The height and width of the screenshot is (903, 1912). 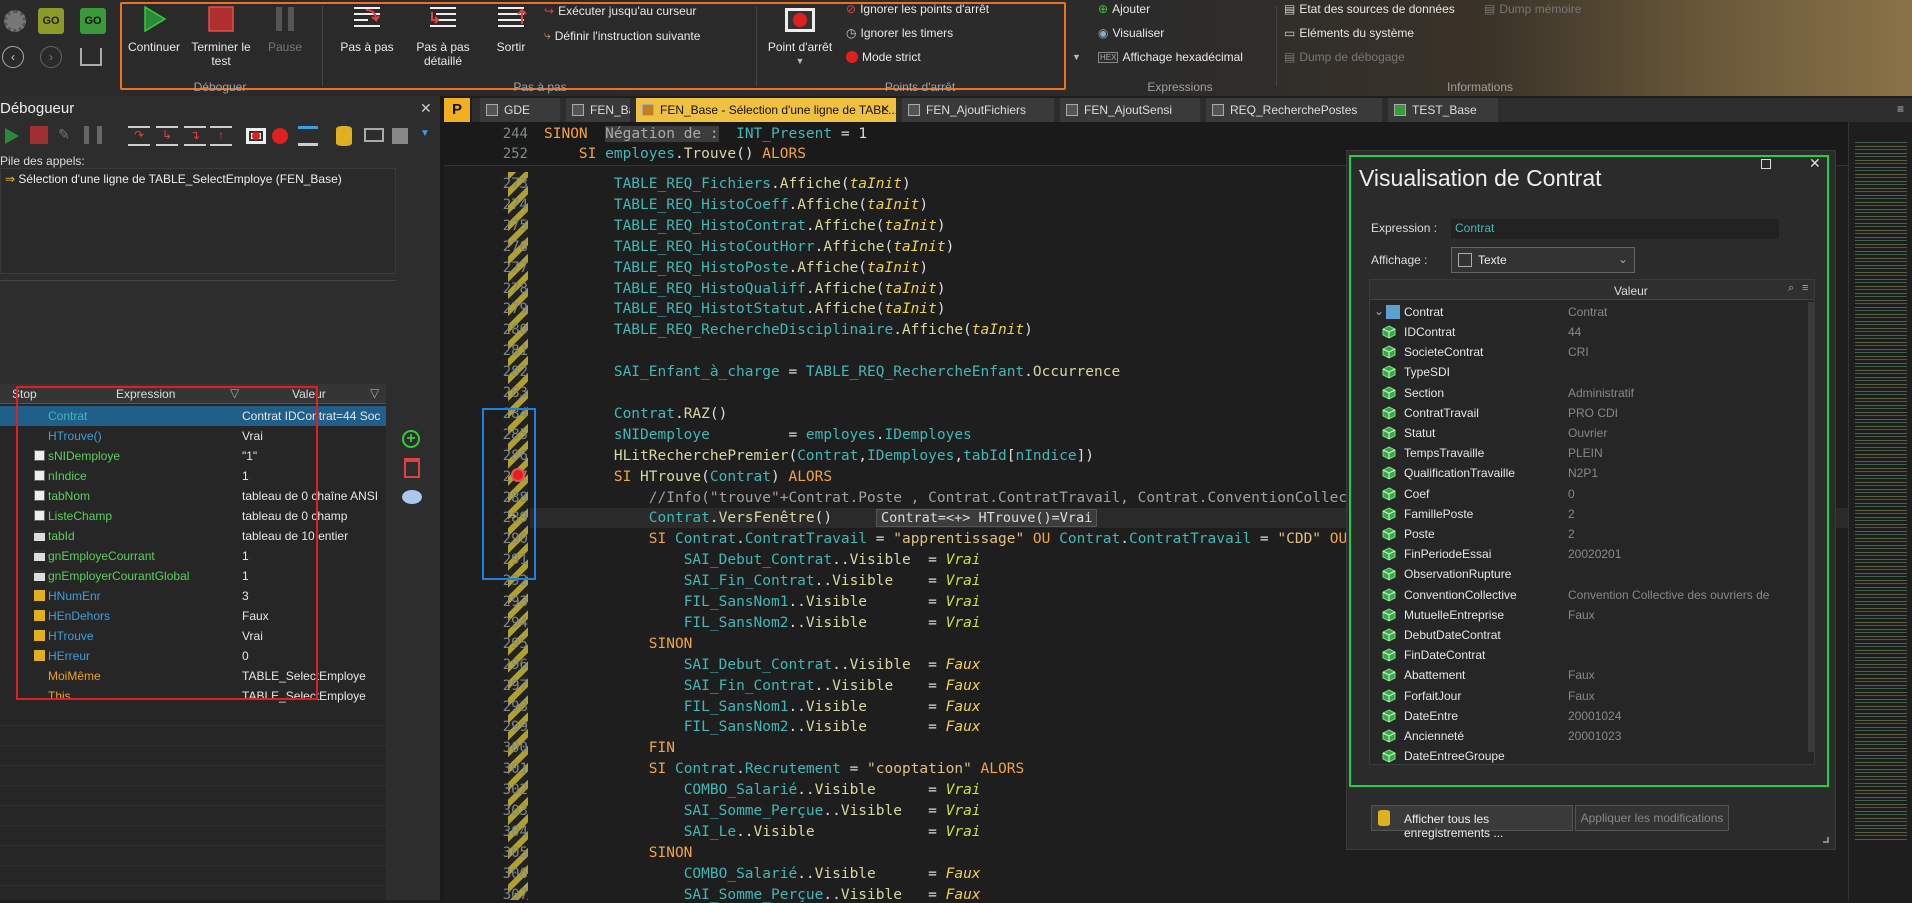 I want to click on maximize-icon, so click(x=1766, y=164).